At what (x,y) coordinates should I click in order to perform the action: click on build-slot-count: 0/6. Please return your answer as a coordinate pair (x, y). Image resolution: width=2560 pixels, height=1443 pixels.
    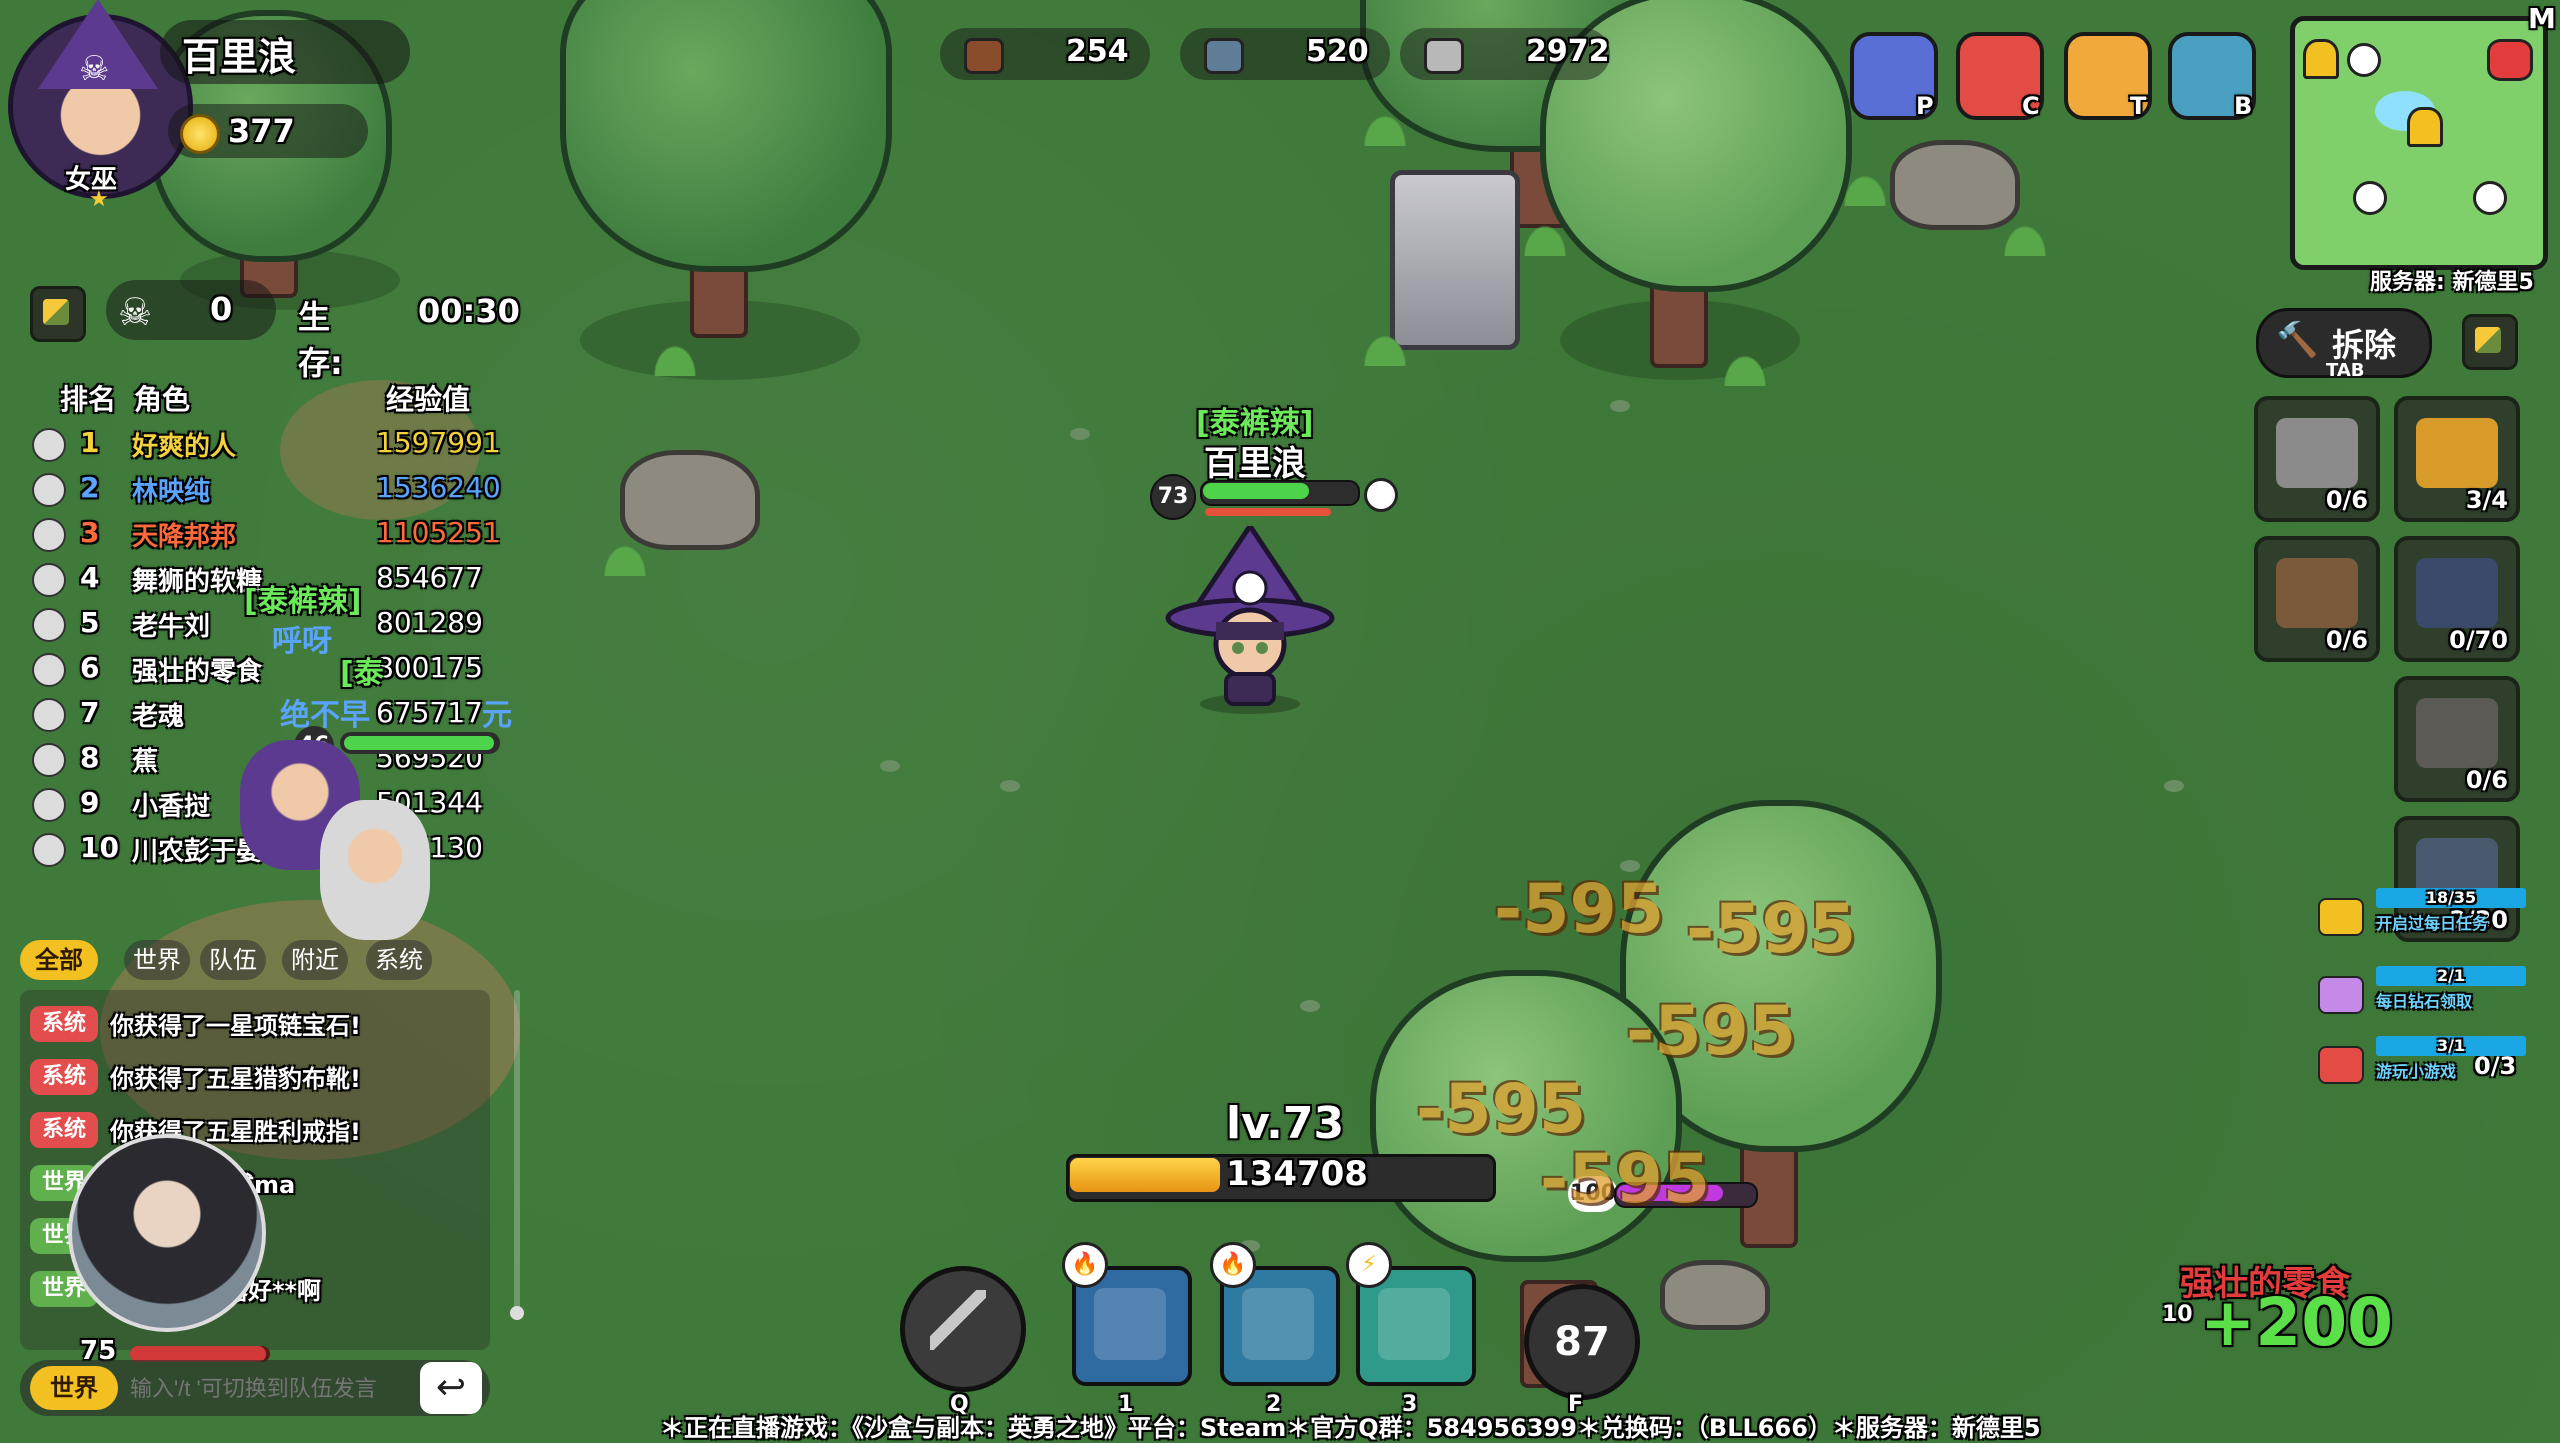
    Looking at the image, I should click on (2346, 500).